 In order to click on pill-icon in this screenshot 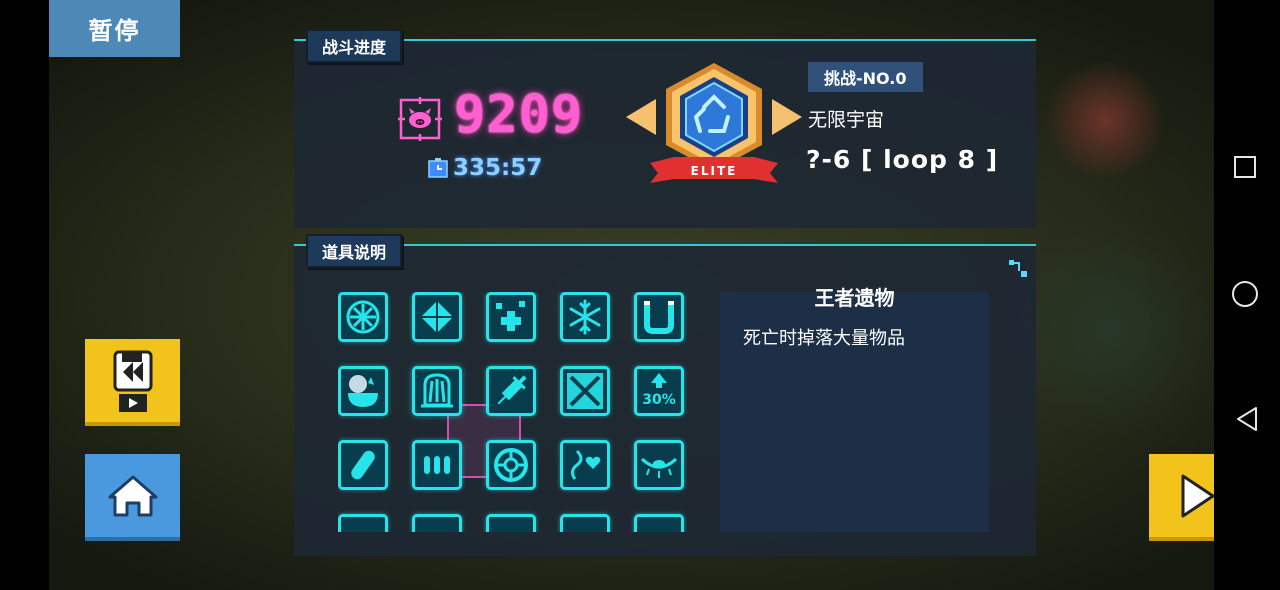, I will do `click(363, 465)`.